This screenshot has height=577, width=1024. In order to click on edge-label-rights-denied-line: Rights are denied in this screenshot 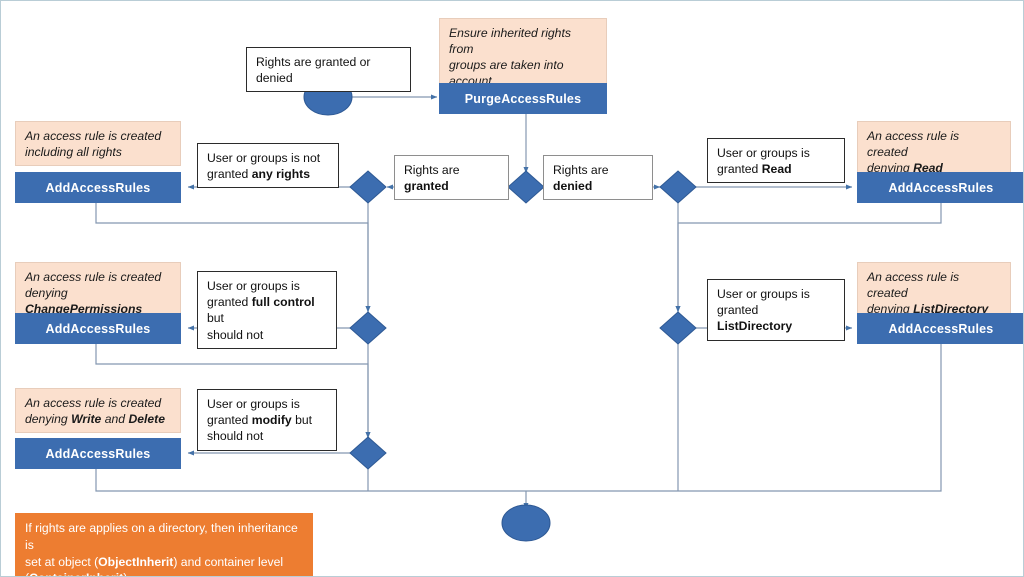, I will do `click(598, 178)`.